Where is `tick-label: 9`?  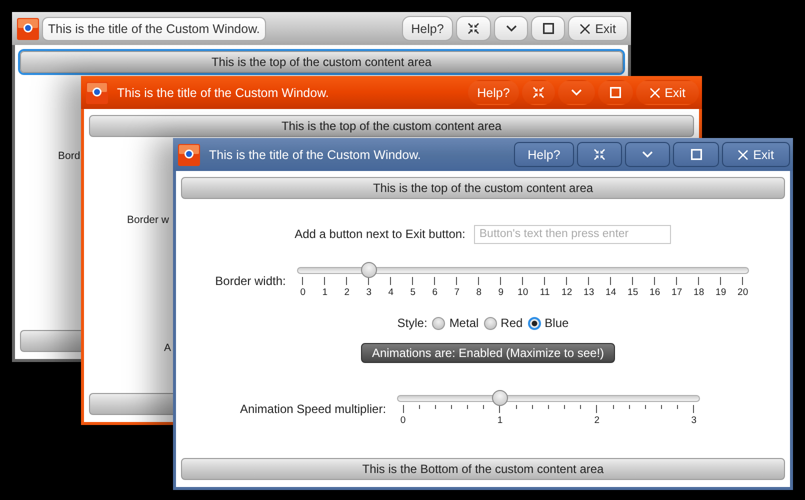
tick-label: 9 is located at coordinates (501, 292).